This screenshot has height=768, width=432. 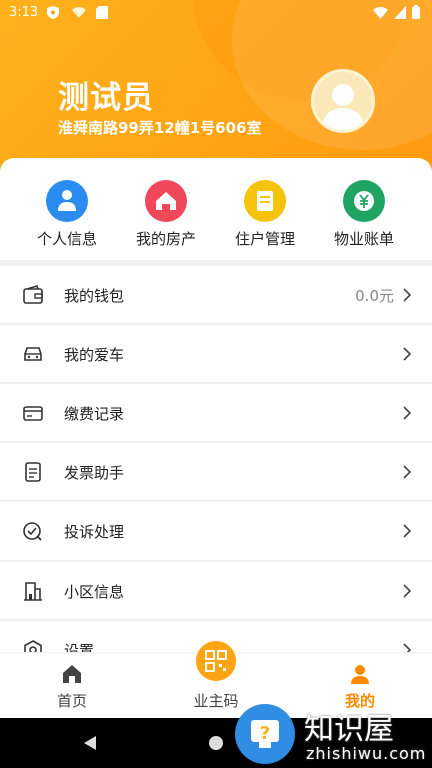 I want to click on menu-item-label: 缴费记录, so click(x=94, y=414).